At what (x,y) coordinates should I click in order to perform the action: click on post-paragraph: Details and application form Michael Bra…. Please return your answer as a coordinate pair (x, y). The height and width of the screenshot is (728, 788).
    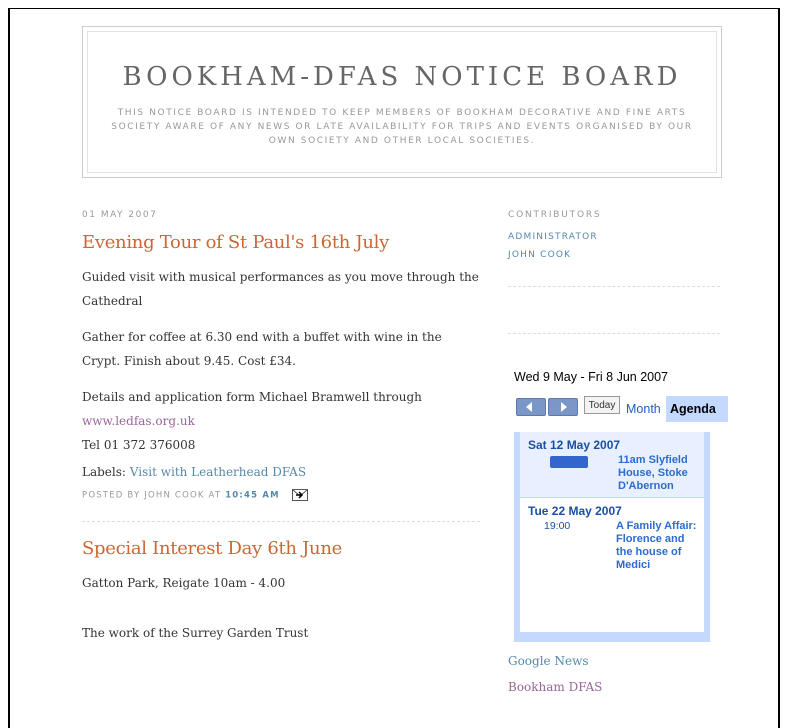
    Looking at the image, I should click on (281, 421).